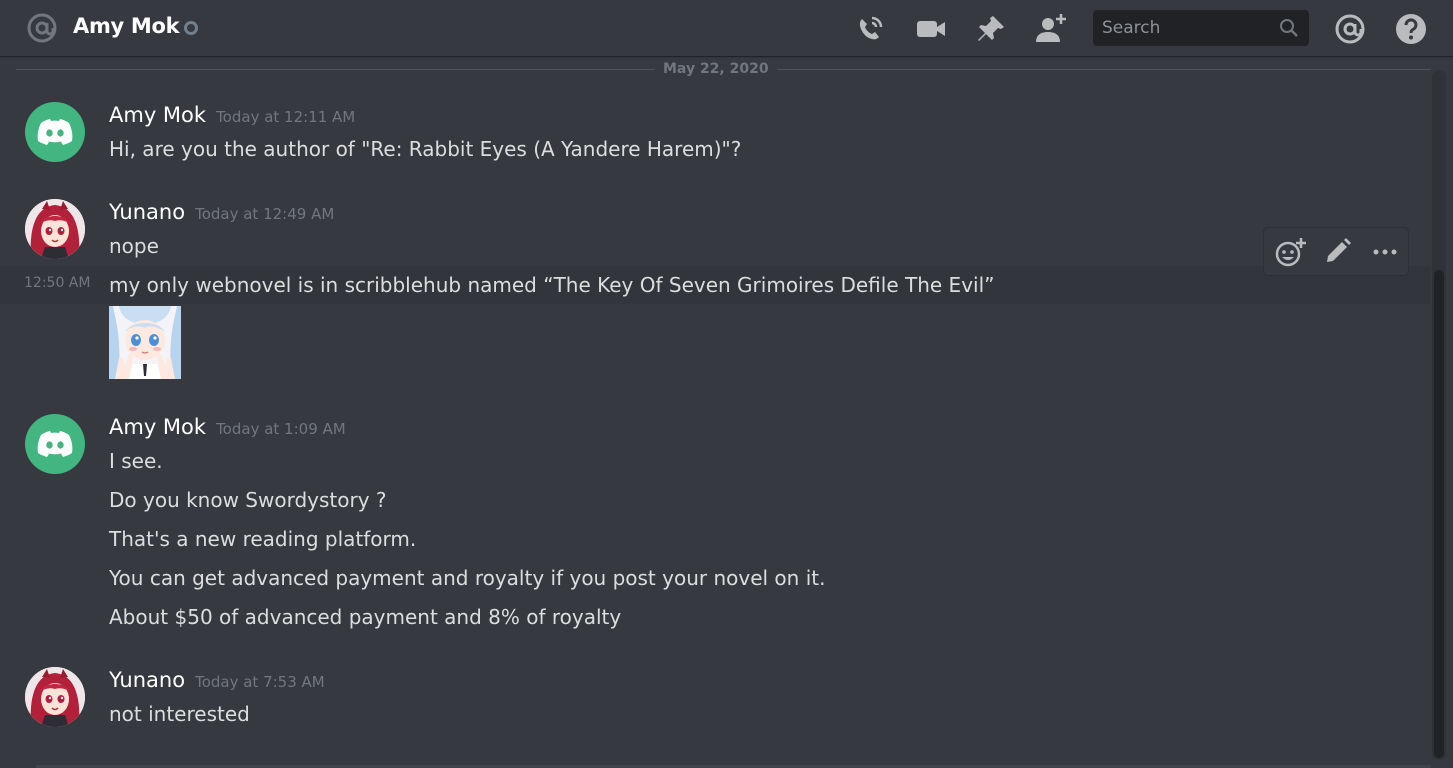 This screenshot has width=1453, height=768. What do you see at coordinates (42, 28) in the screenshot?
I see `at-icon` at bounding box center [42, 28].